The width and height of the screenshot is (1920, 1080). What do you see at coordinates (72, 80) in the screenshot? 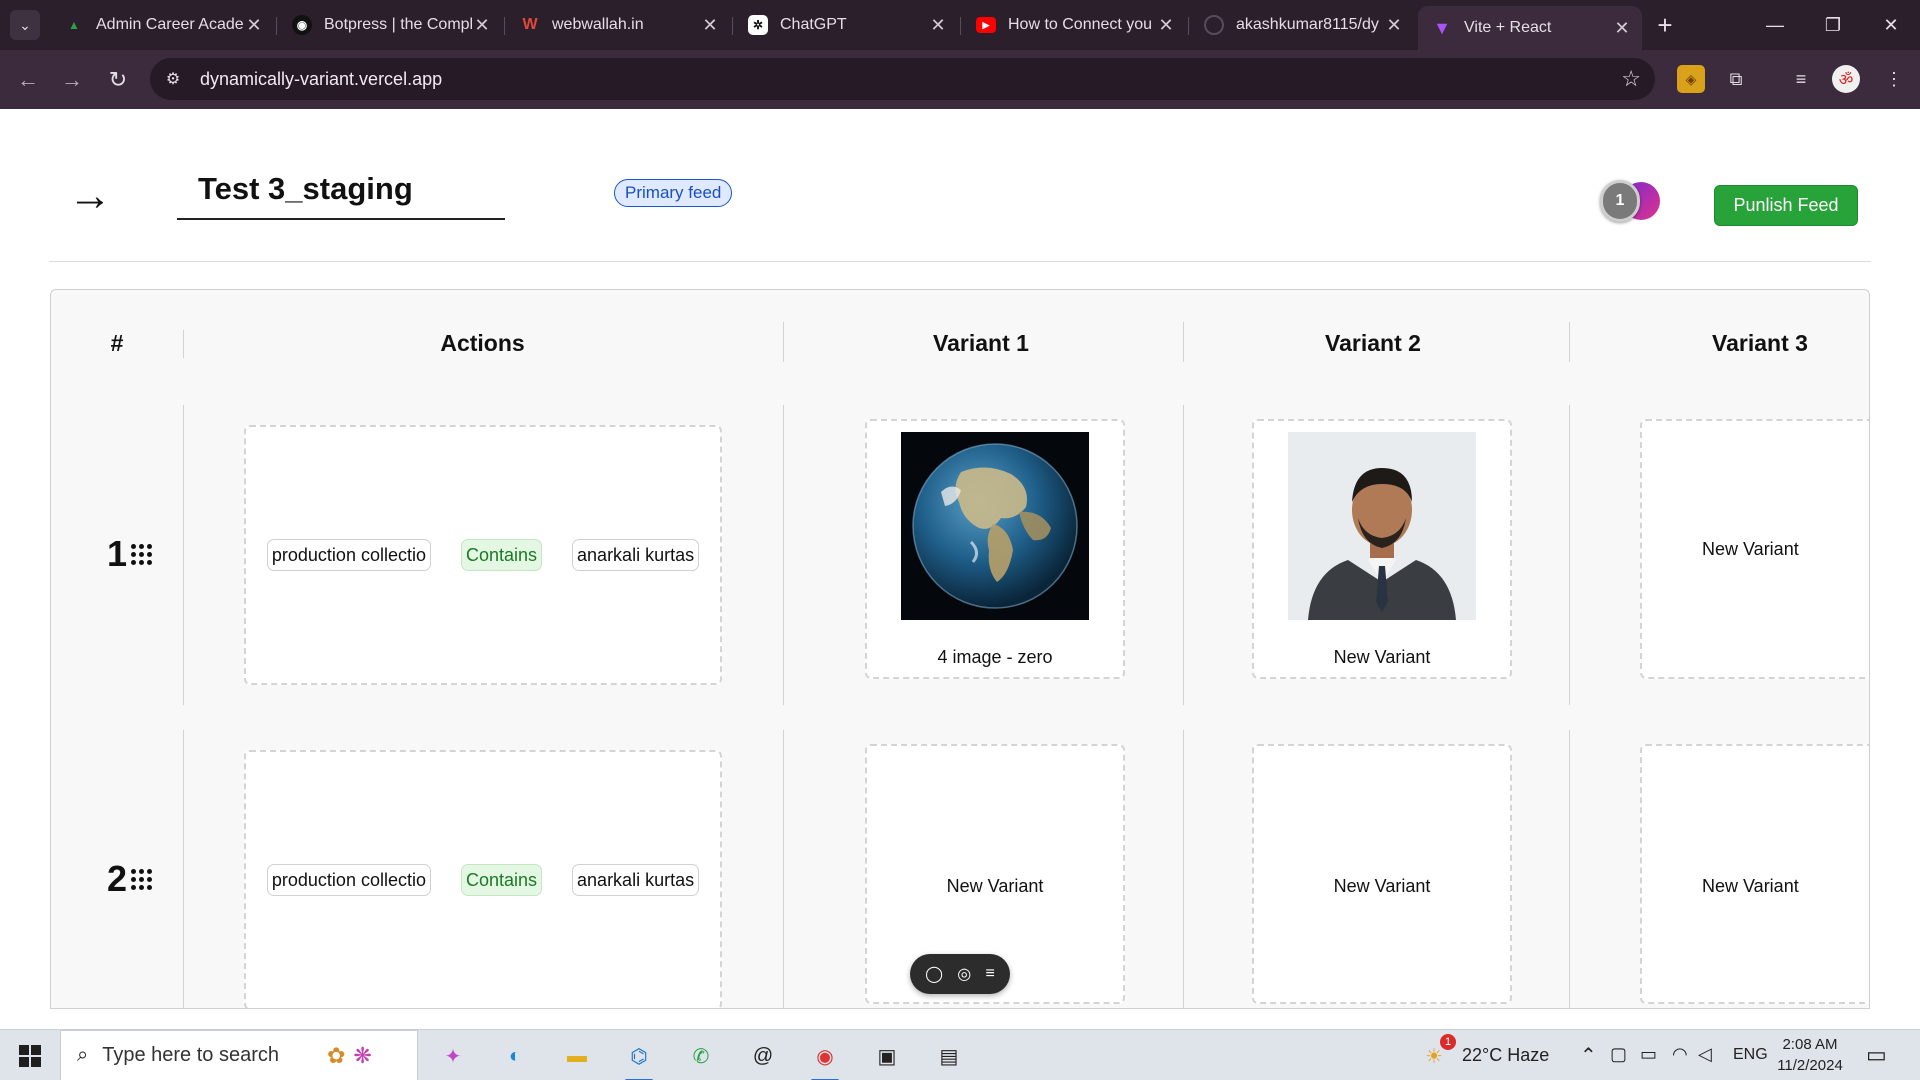
I see `forward-icon: →` at bounding box center [72, 80].